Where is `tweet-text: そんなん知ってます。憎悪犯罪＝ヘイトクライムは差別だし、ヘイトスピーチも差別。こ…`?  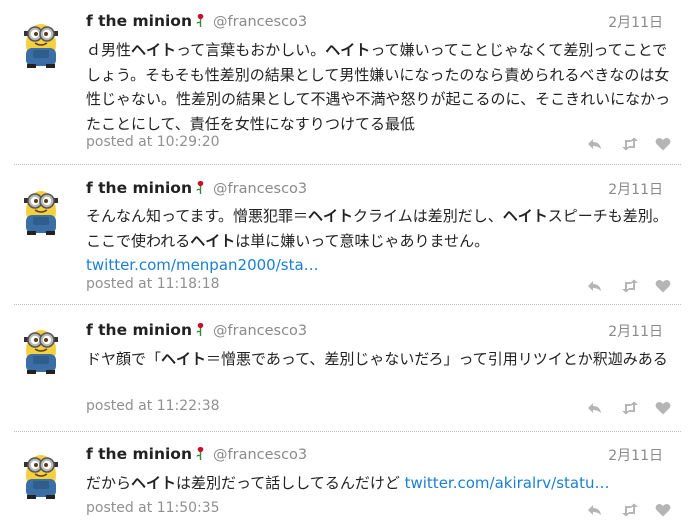
tweet-text: そんなん知ってます。憎悪犯罪＝ヘイトクライムは差別だし、ヘイトスピーチも差別。こ… is located at coordinates (378, 241).